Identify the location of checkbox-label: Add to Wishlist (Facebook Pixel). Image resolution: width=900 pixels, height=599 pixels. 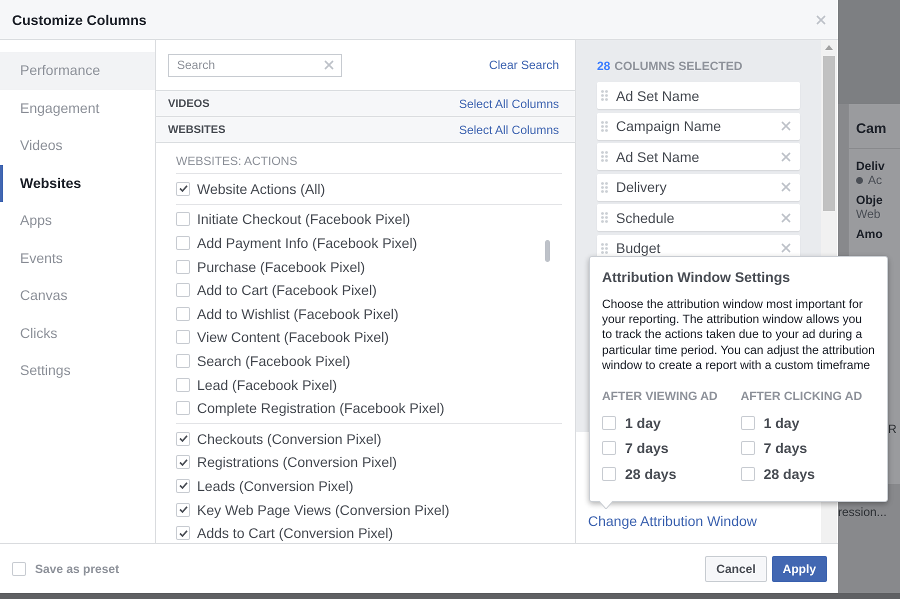
(298, 314).